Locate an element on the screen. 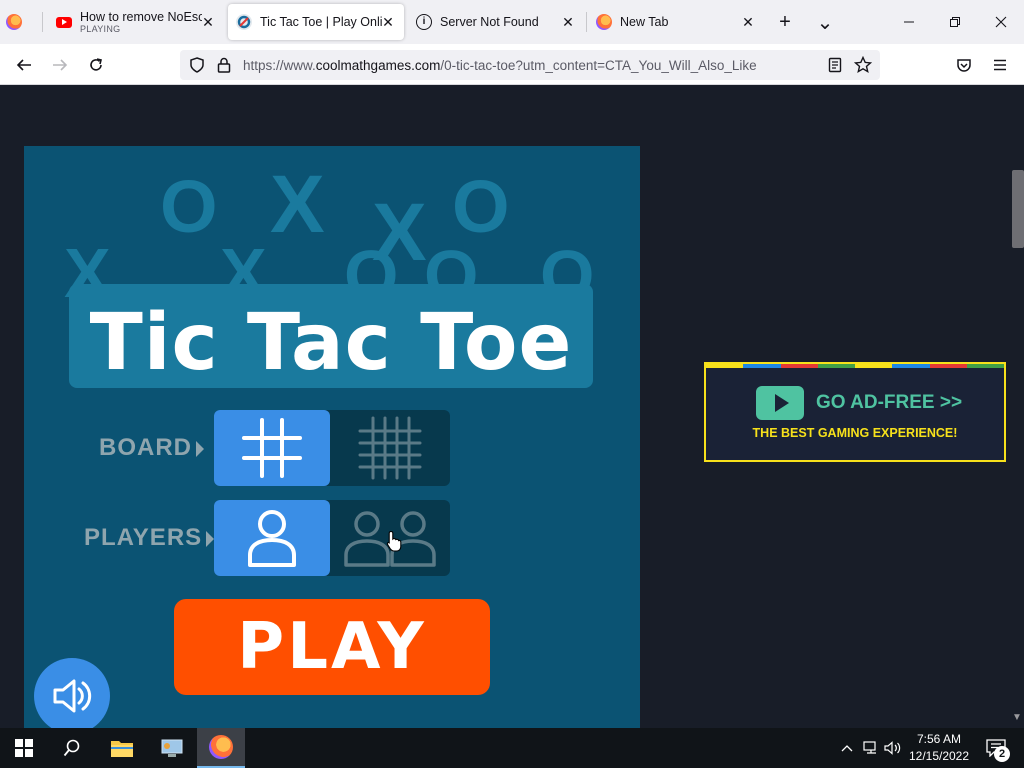  tab-playing-label: PLAYING is located at coordinates (100, 29).